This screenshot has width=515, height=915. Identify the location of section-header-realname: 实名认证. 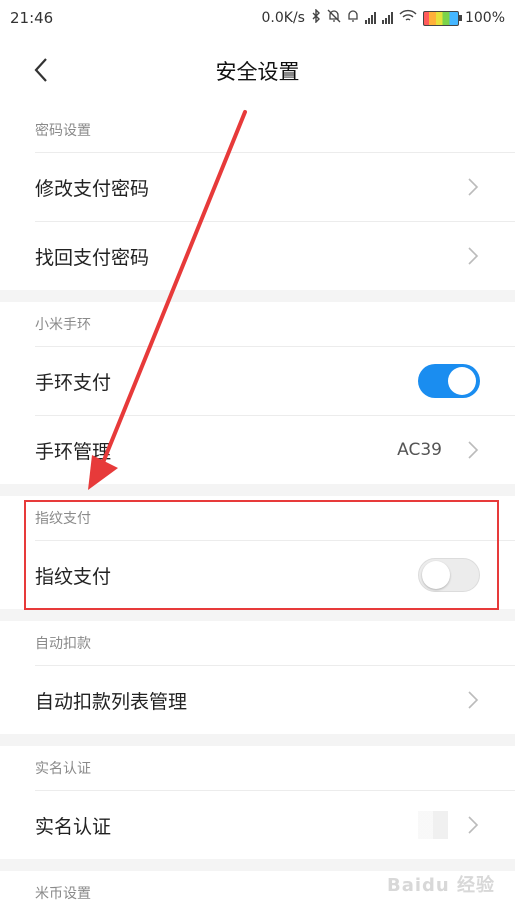
(63, 769).